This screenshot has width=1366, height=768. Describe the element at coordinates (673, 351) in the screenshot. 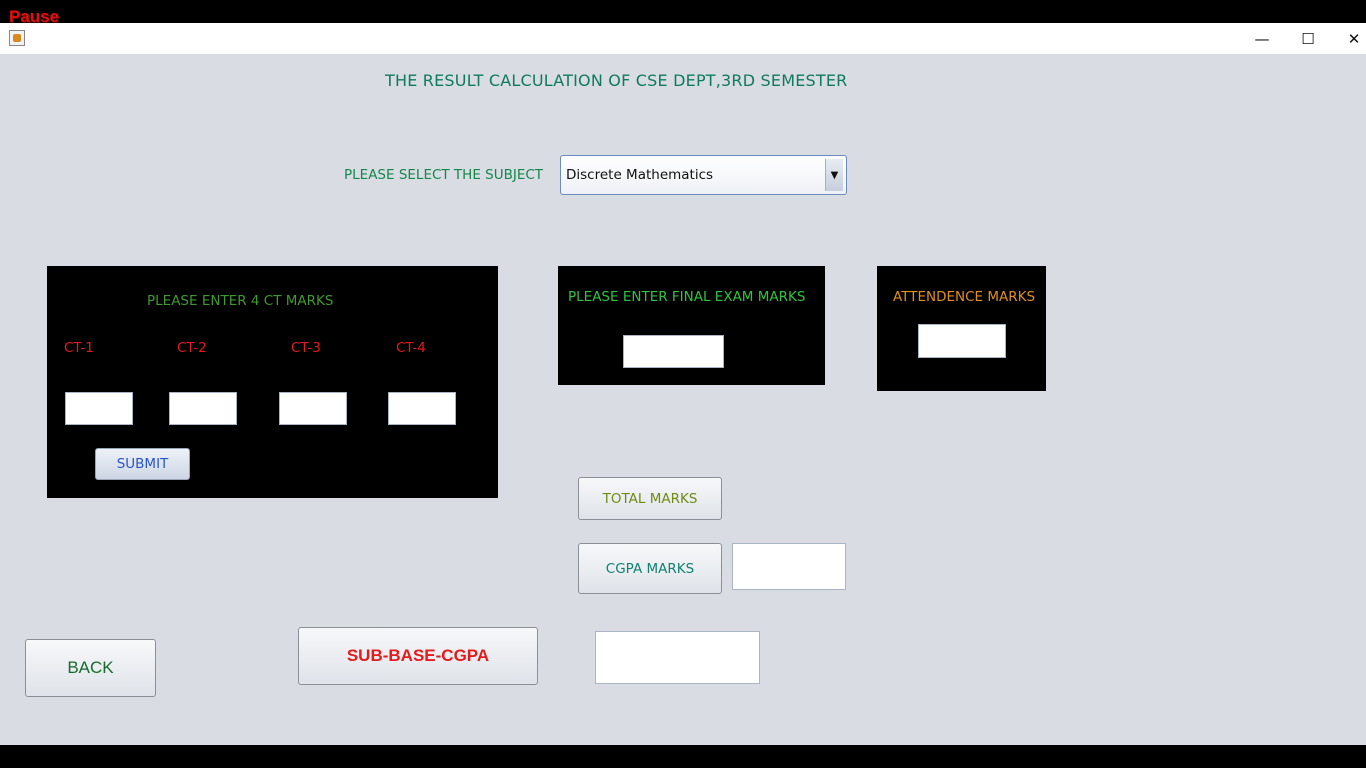

I see `final-exam-input` at that location.